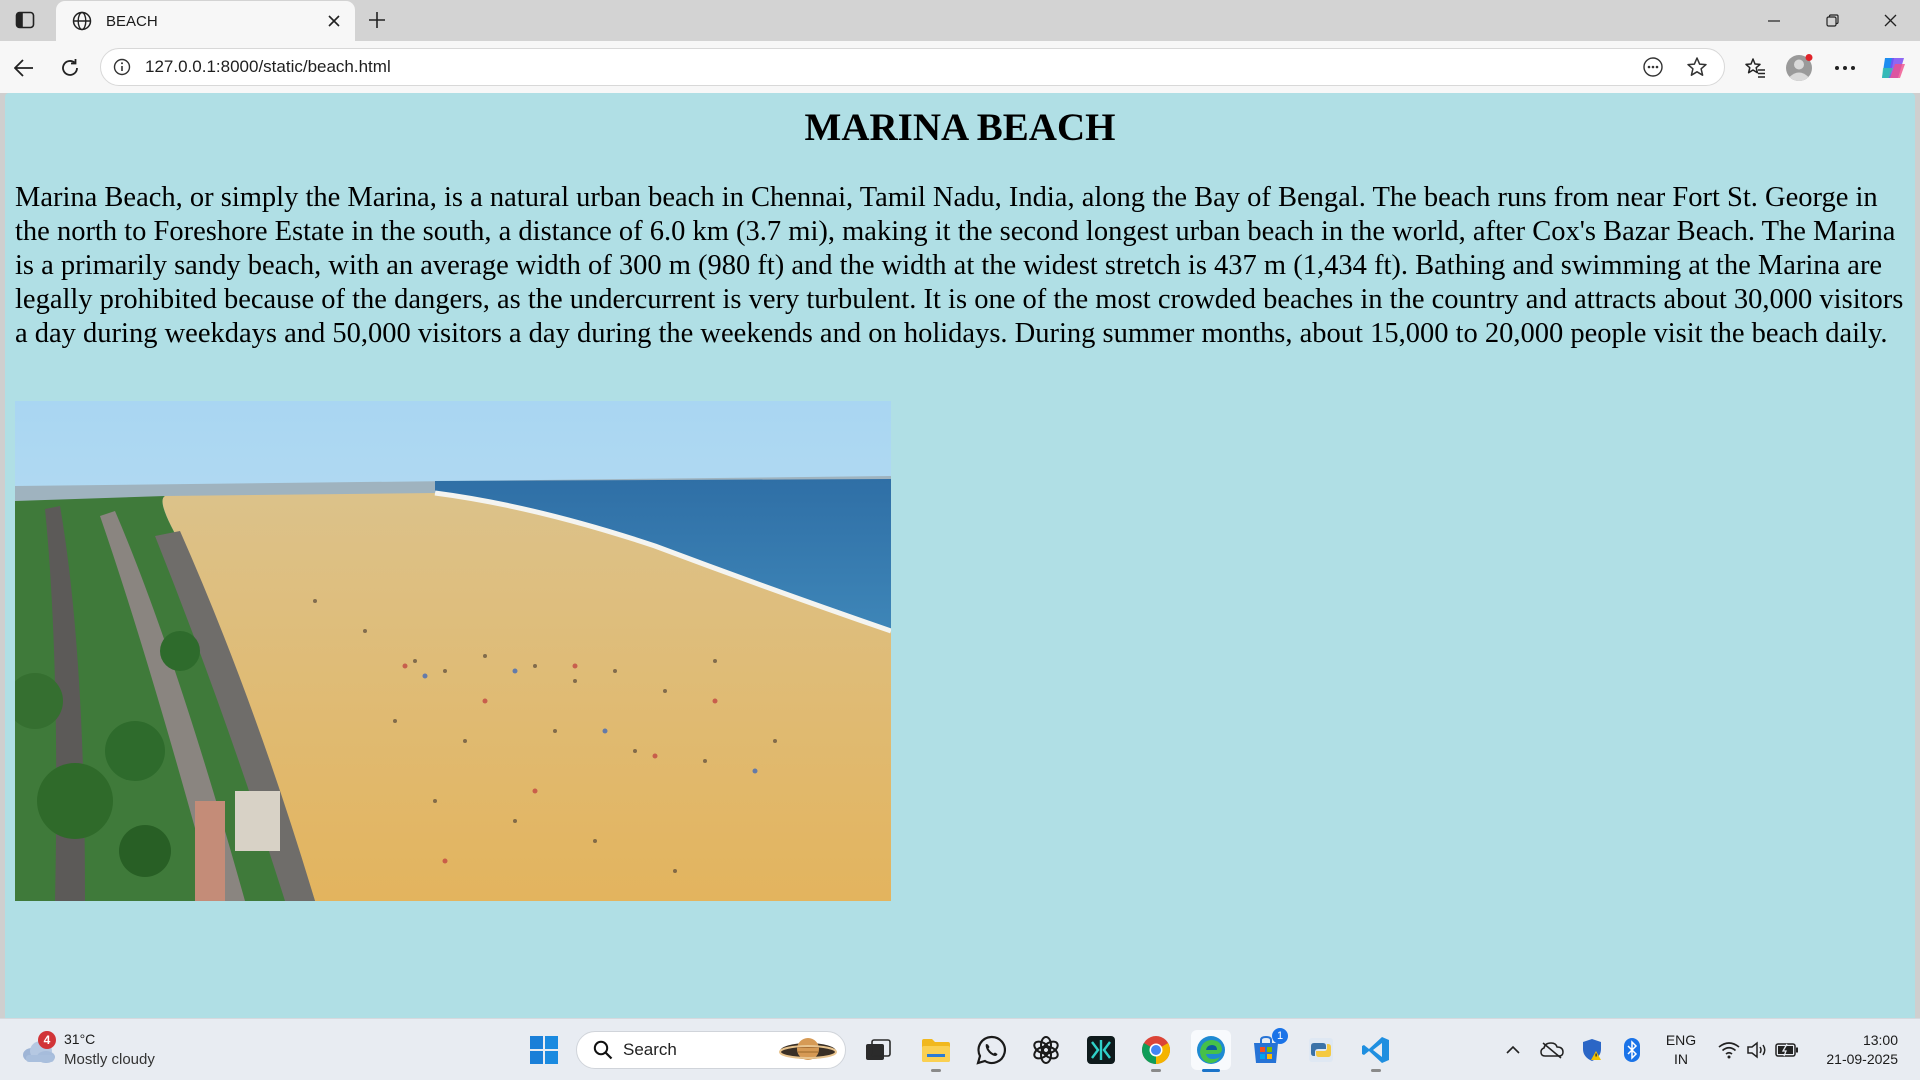 The height and width of the screenshot is (1080, 1920). What do you see at coordinates (122, 67) in the screenshot?
I see `site-info-icon` at bounding box center [122, 67].